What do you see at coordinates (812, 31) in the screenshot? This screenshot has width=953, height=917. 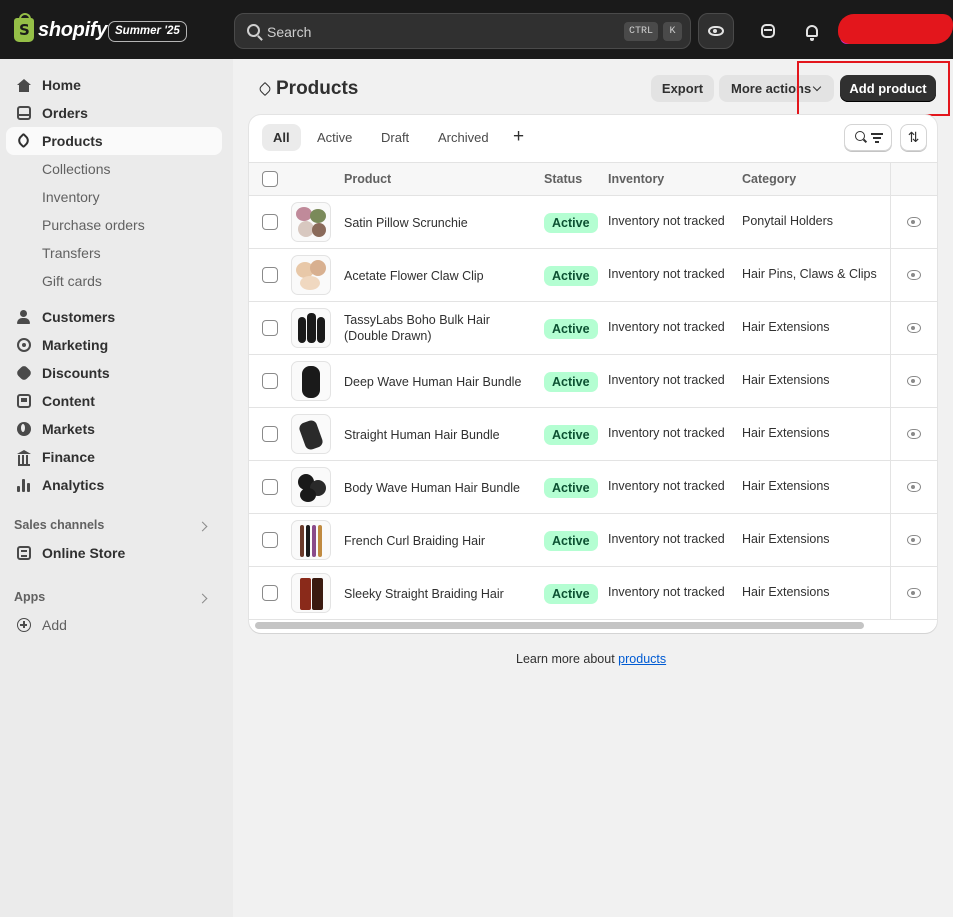 I see `notifications-button` at bounding box center [812, 31].